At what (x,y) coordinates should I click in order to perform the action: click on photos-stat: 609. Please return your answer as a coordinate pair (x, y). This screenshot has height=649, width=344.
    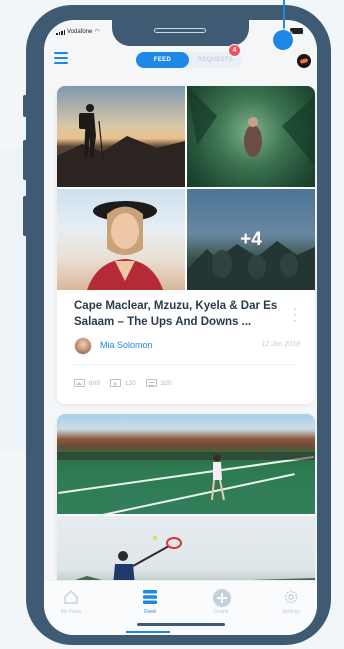
    Looking at the image, I should click on (87, 383).